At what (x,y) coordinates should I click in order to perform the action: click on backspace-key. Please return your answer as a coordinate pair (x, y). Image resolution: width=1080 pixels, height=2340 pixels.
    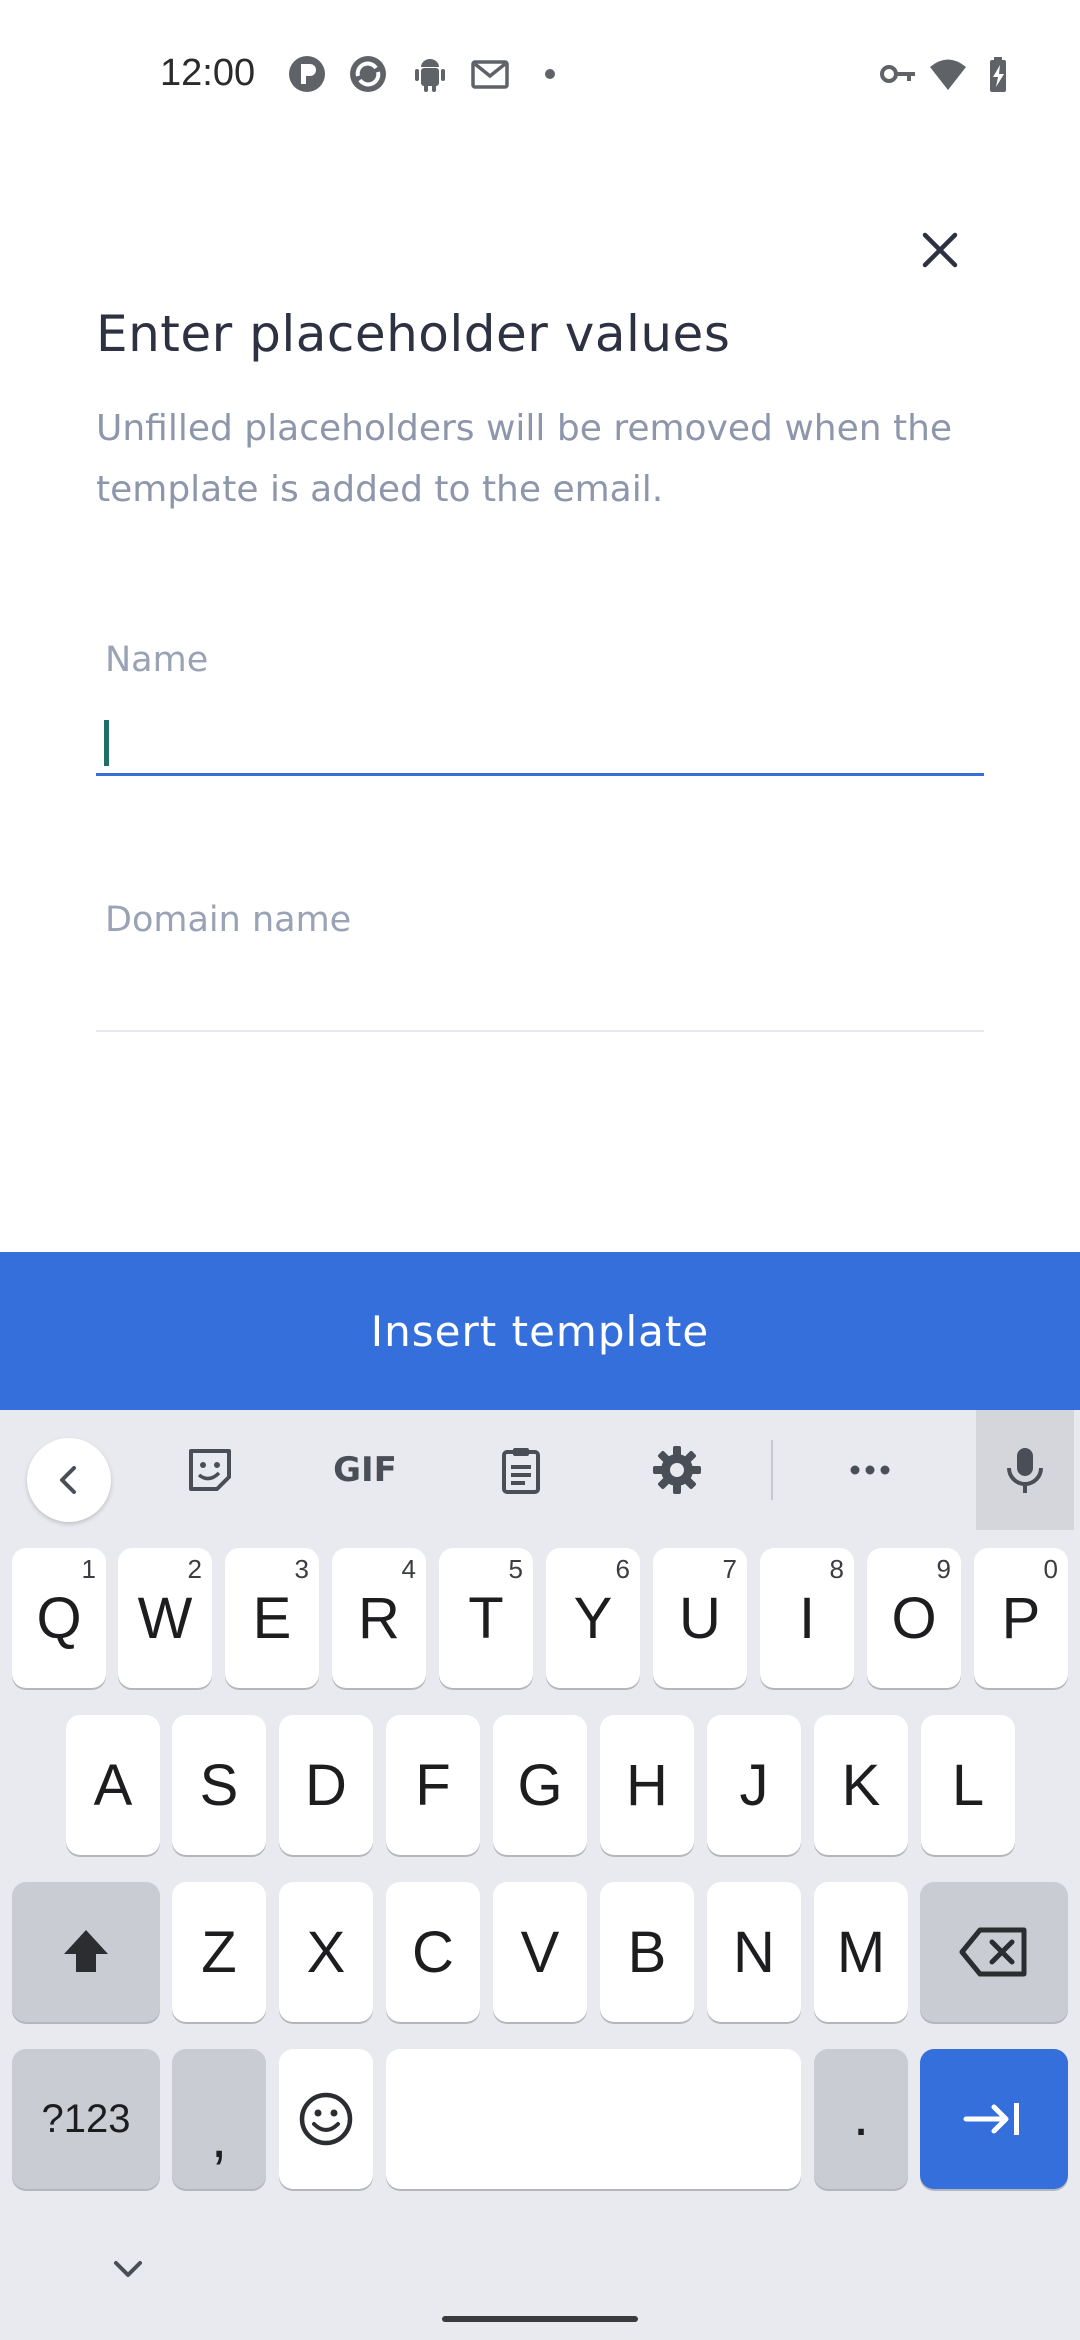
    Looking at the image, I should click on (994, 1952).